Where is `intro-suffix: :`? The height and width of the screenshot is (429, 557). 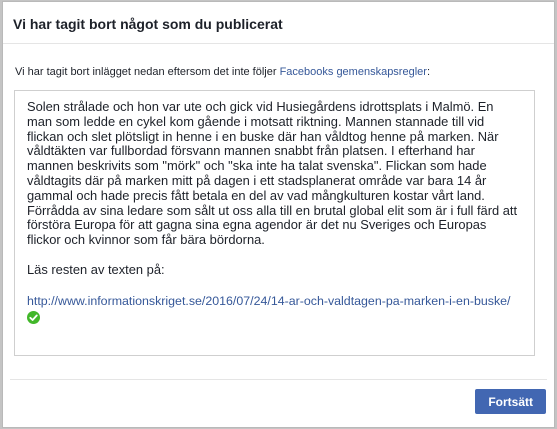
intro-suffix: : is located at coordinates (428, 72).